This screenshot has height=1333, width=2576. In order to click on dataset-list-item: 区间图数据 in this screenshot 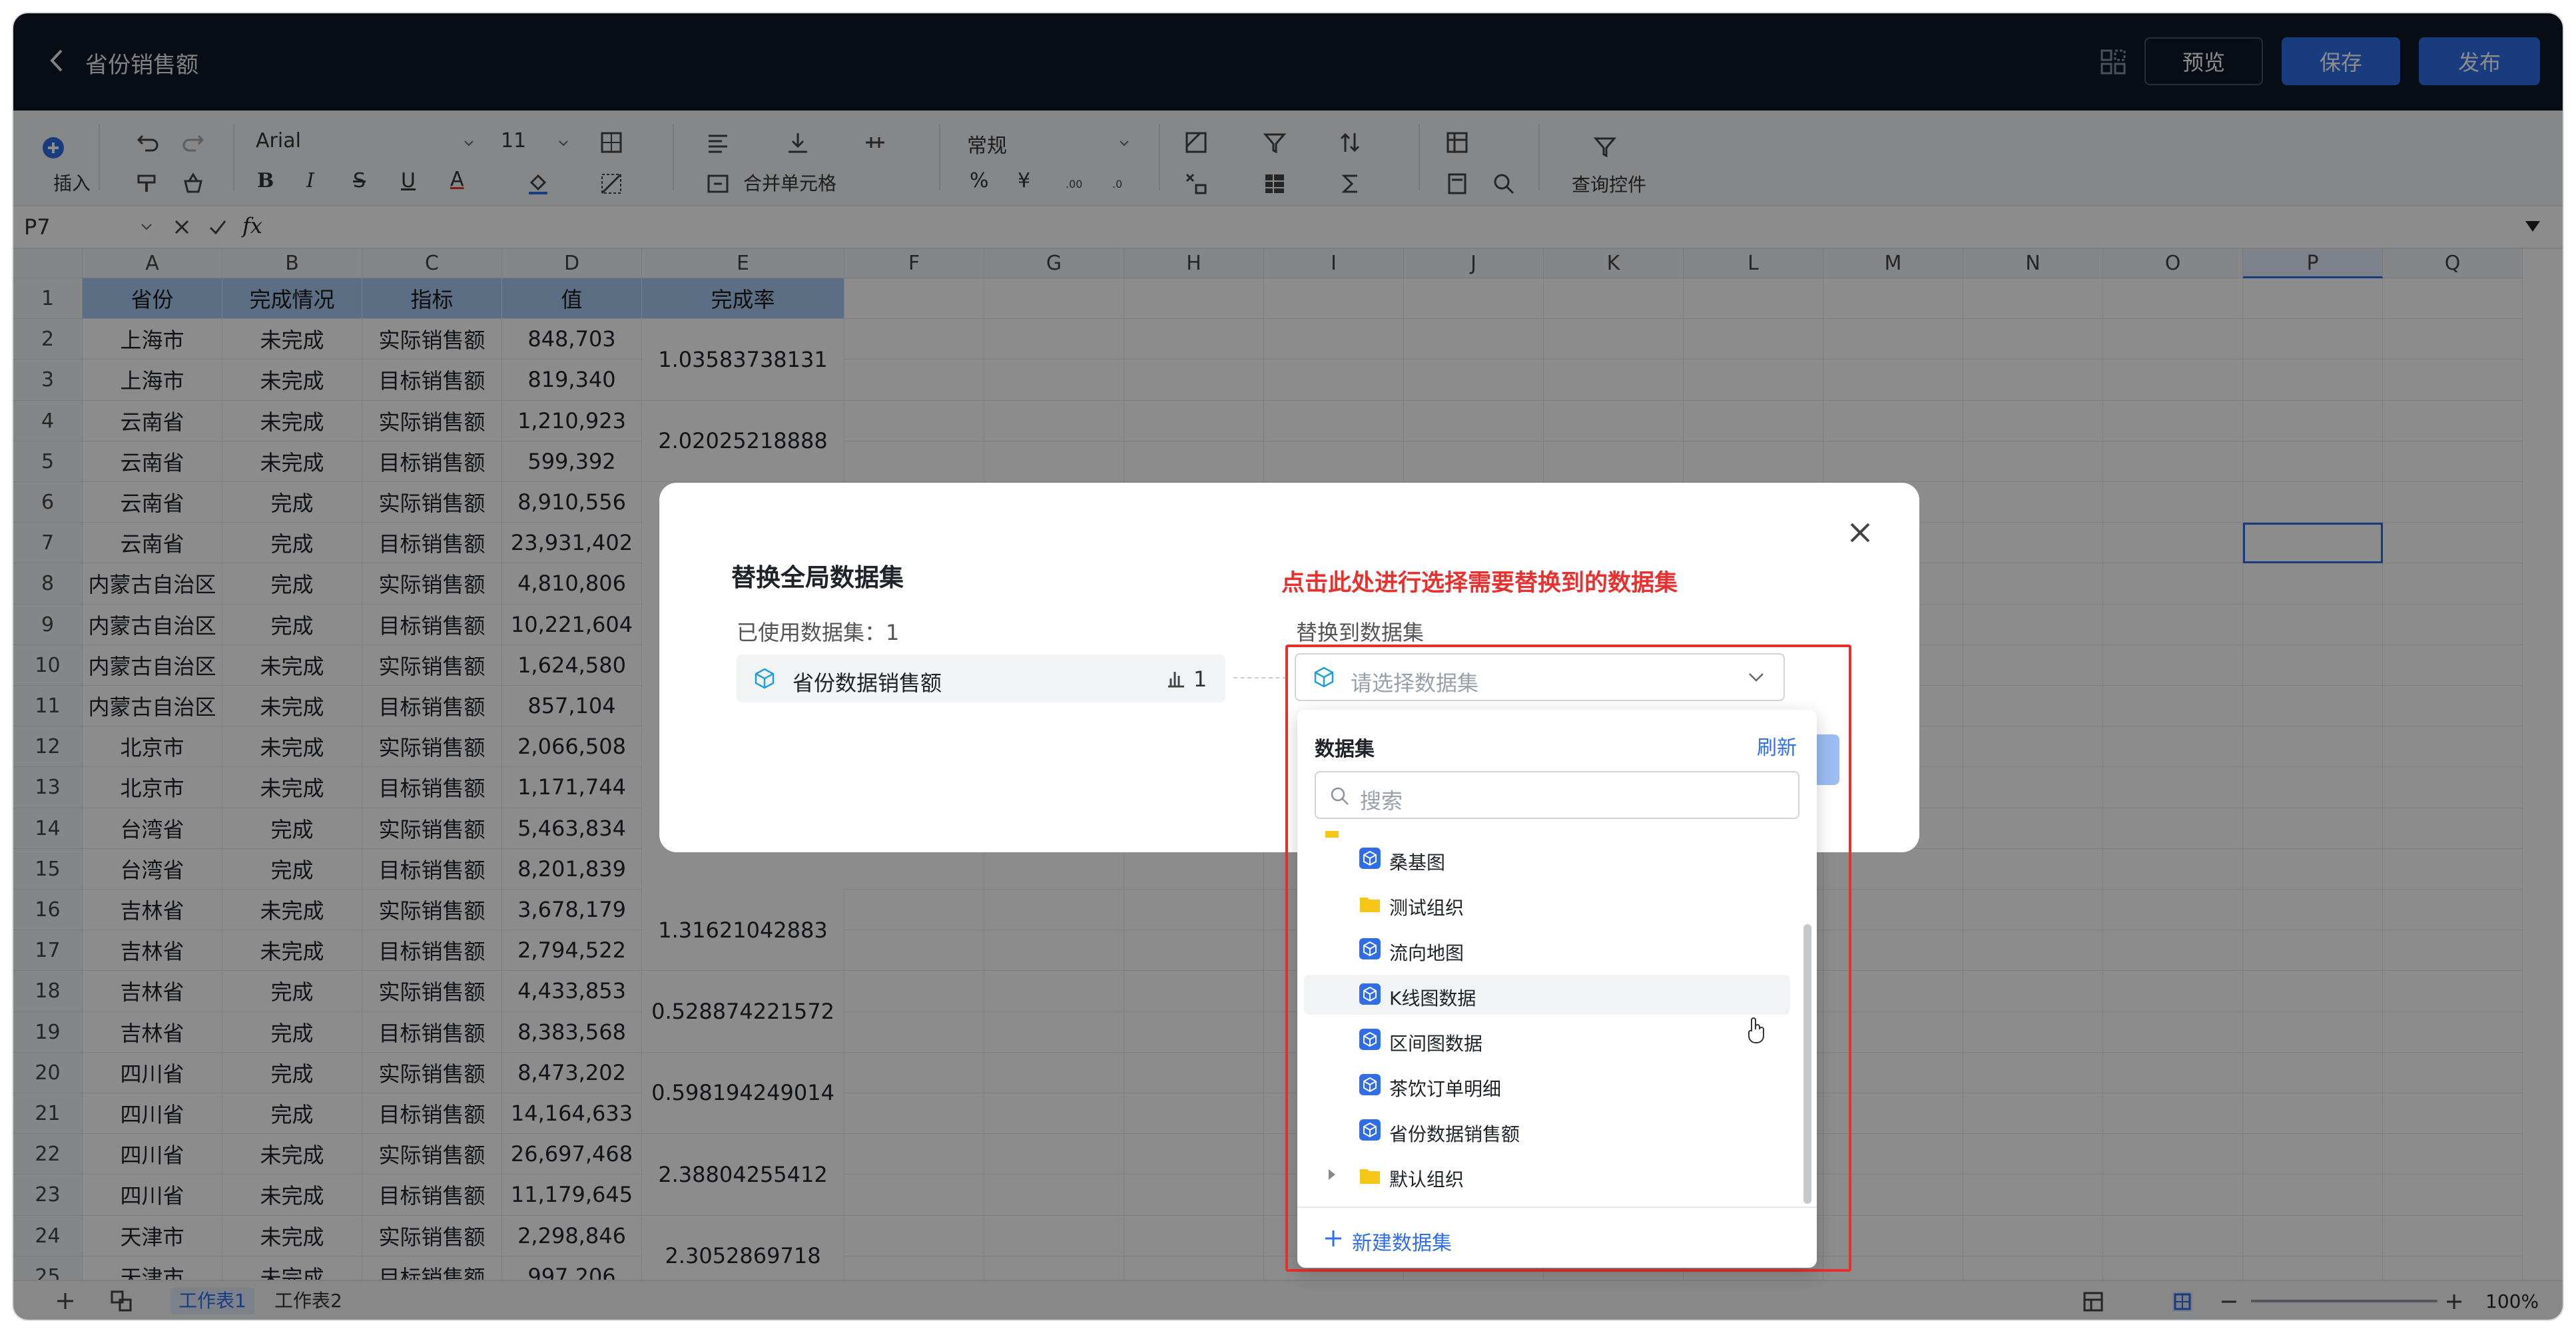, I will do `click(1547, 1040)`.